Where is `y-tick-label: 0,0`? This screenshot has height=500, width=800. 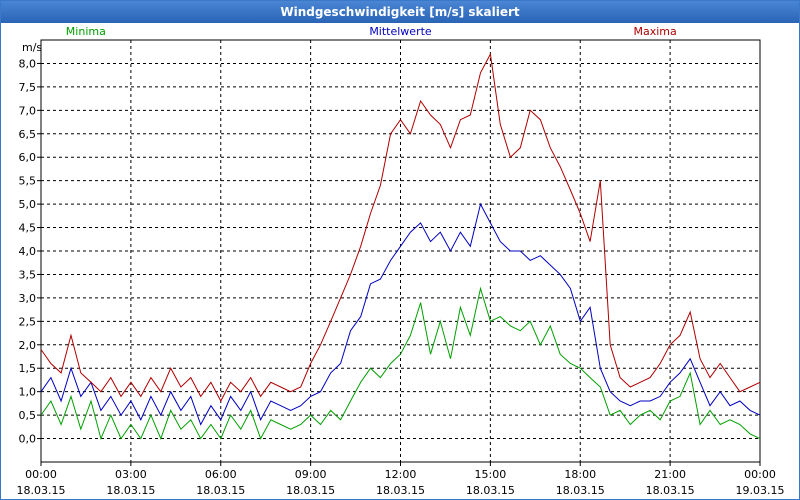
y-tick-label: 0,0 is located at coordinates (28, 439).